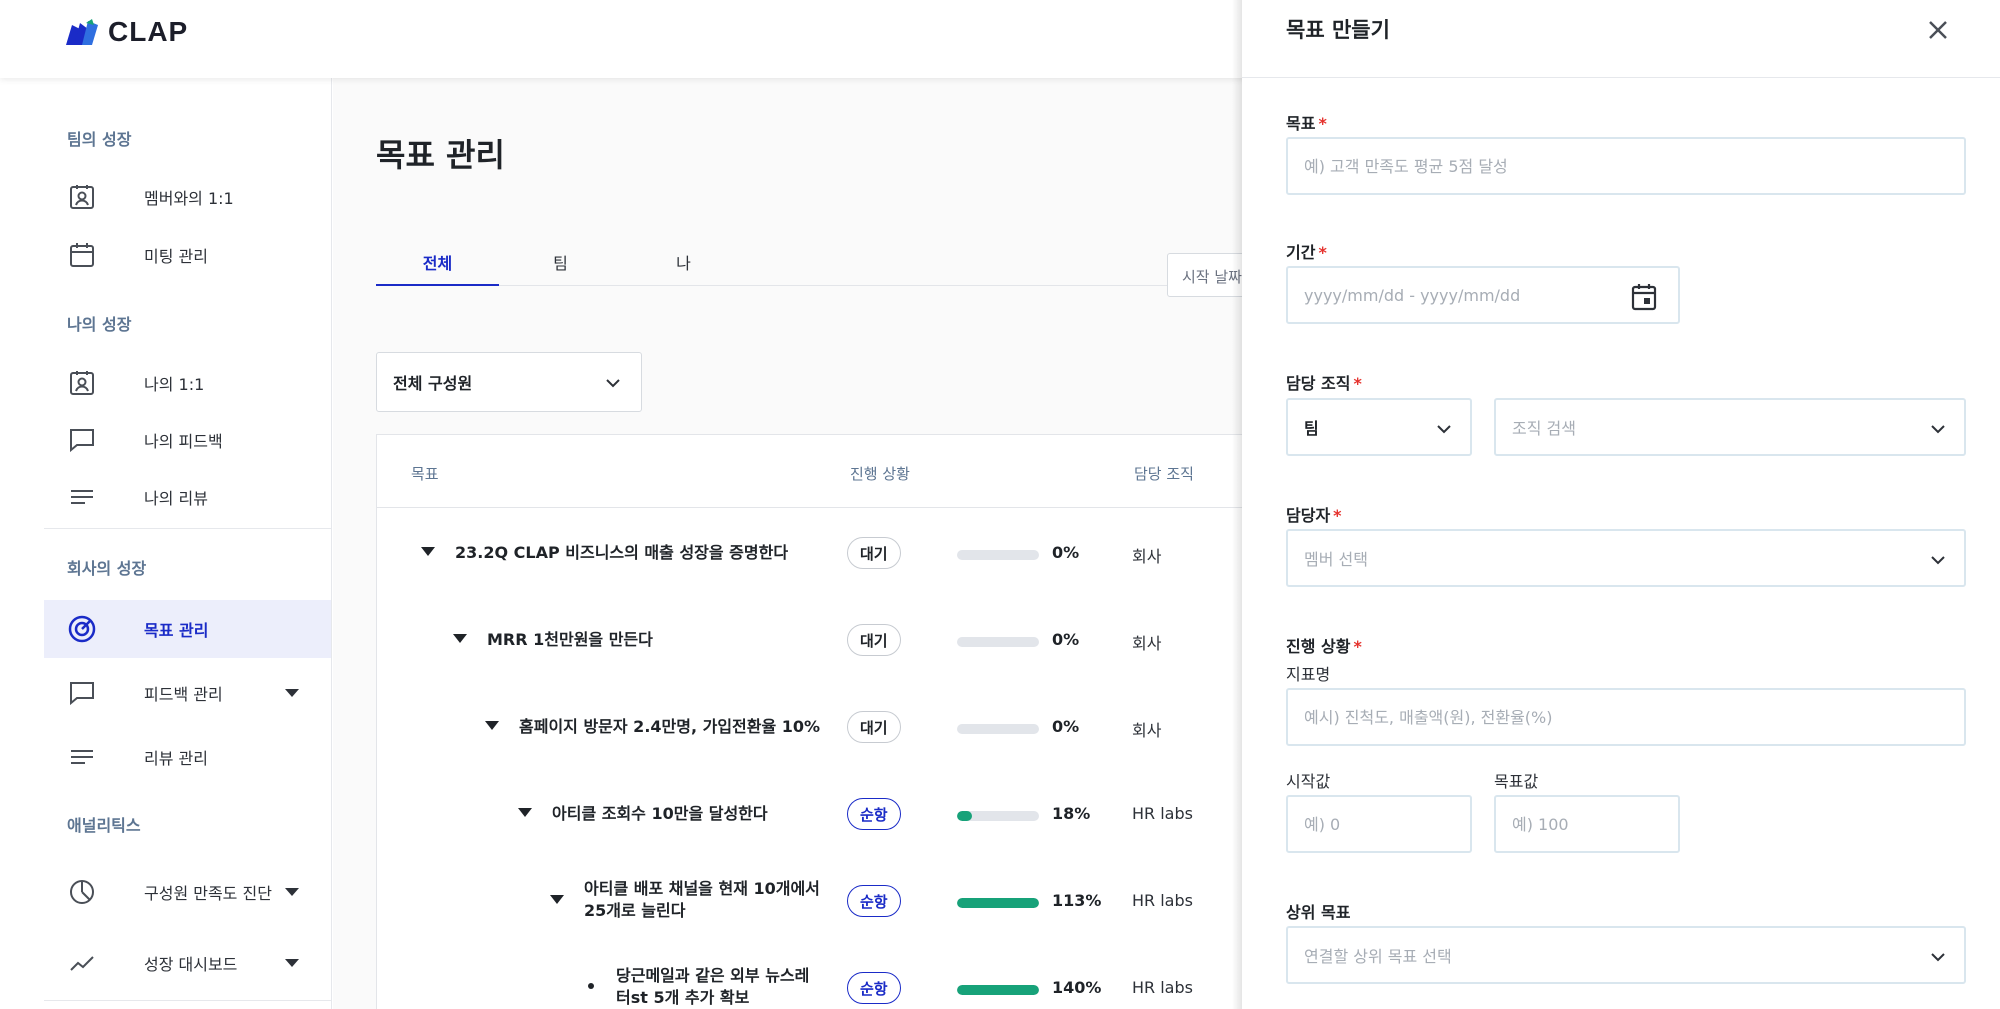 The image size is (2000, 1009). Describe the element at coordinates (856, 551) in the screenshot. I see `table-row: 23.2Q CLAP 비즈니스의 매출 성장을 증명한다 대기 0% 회사` at that location.